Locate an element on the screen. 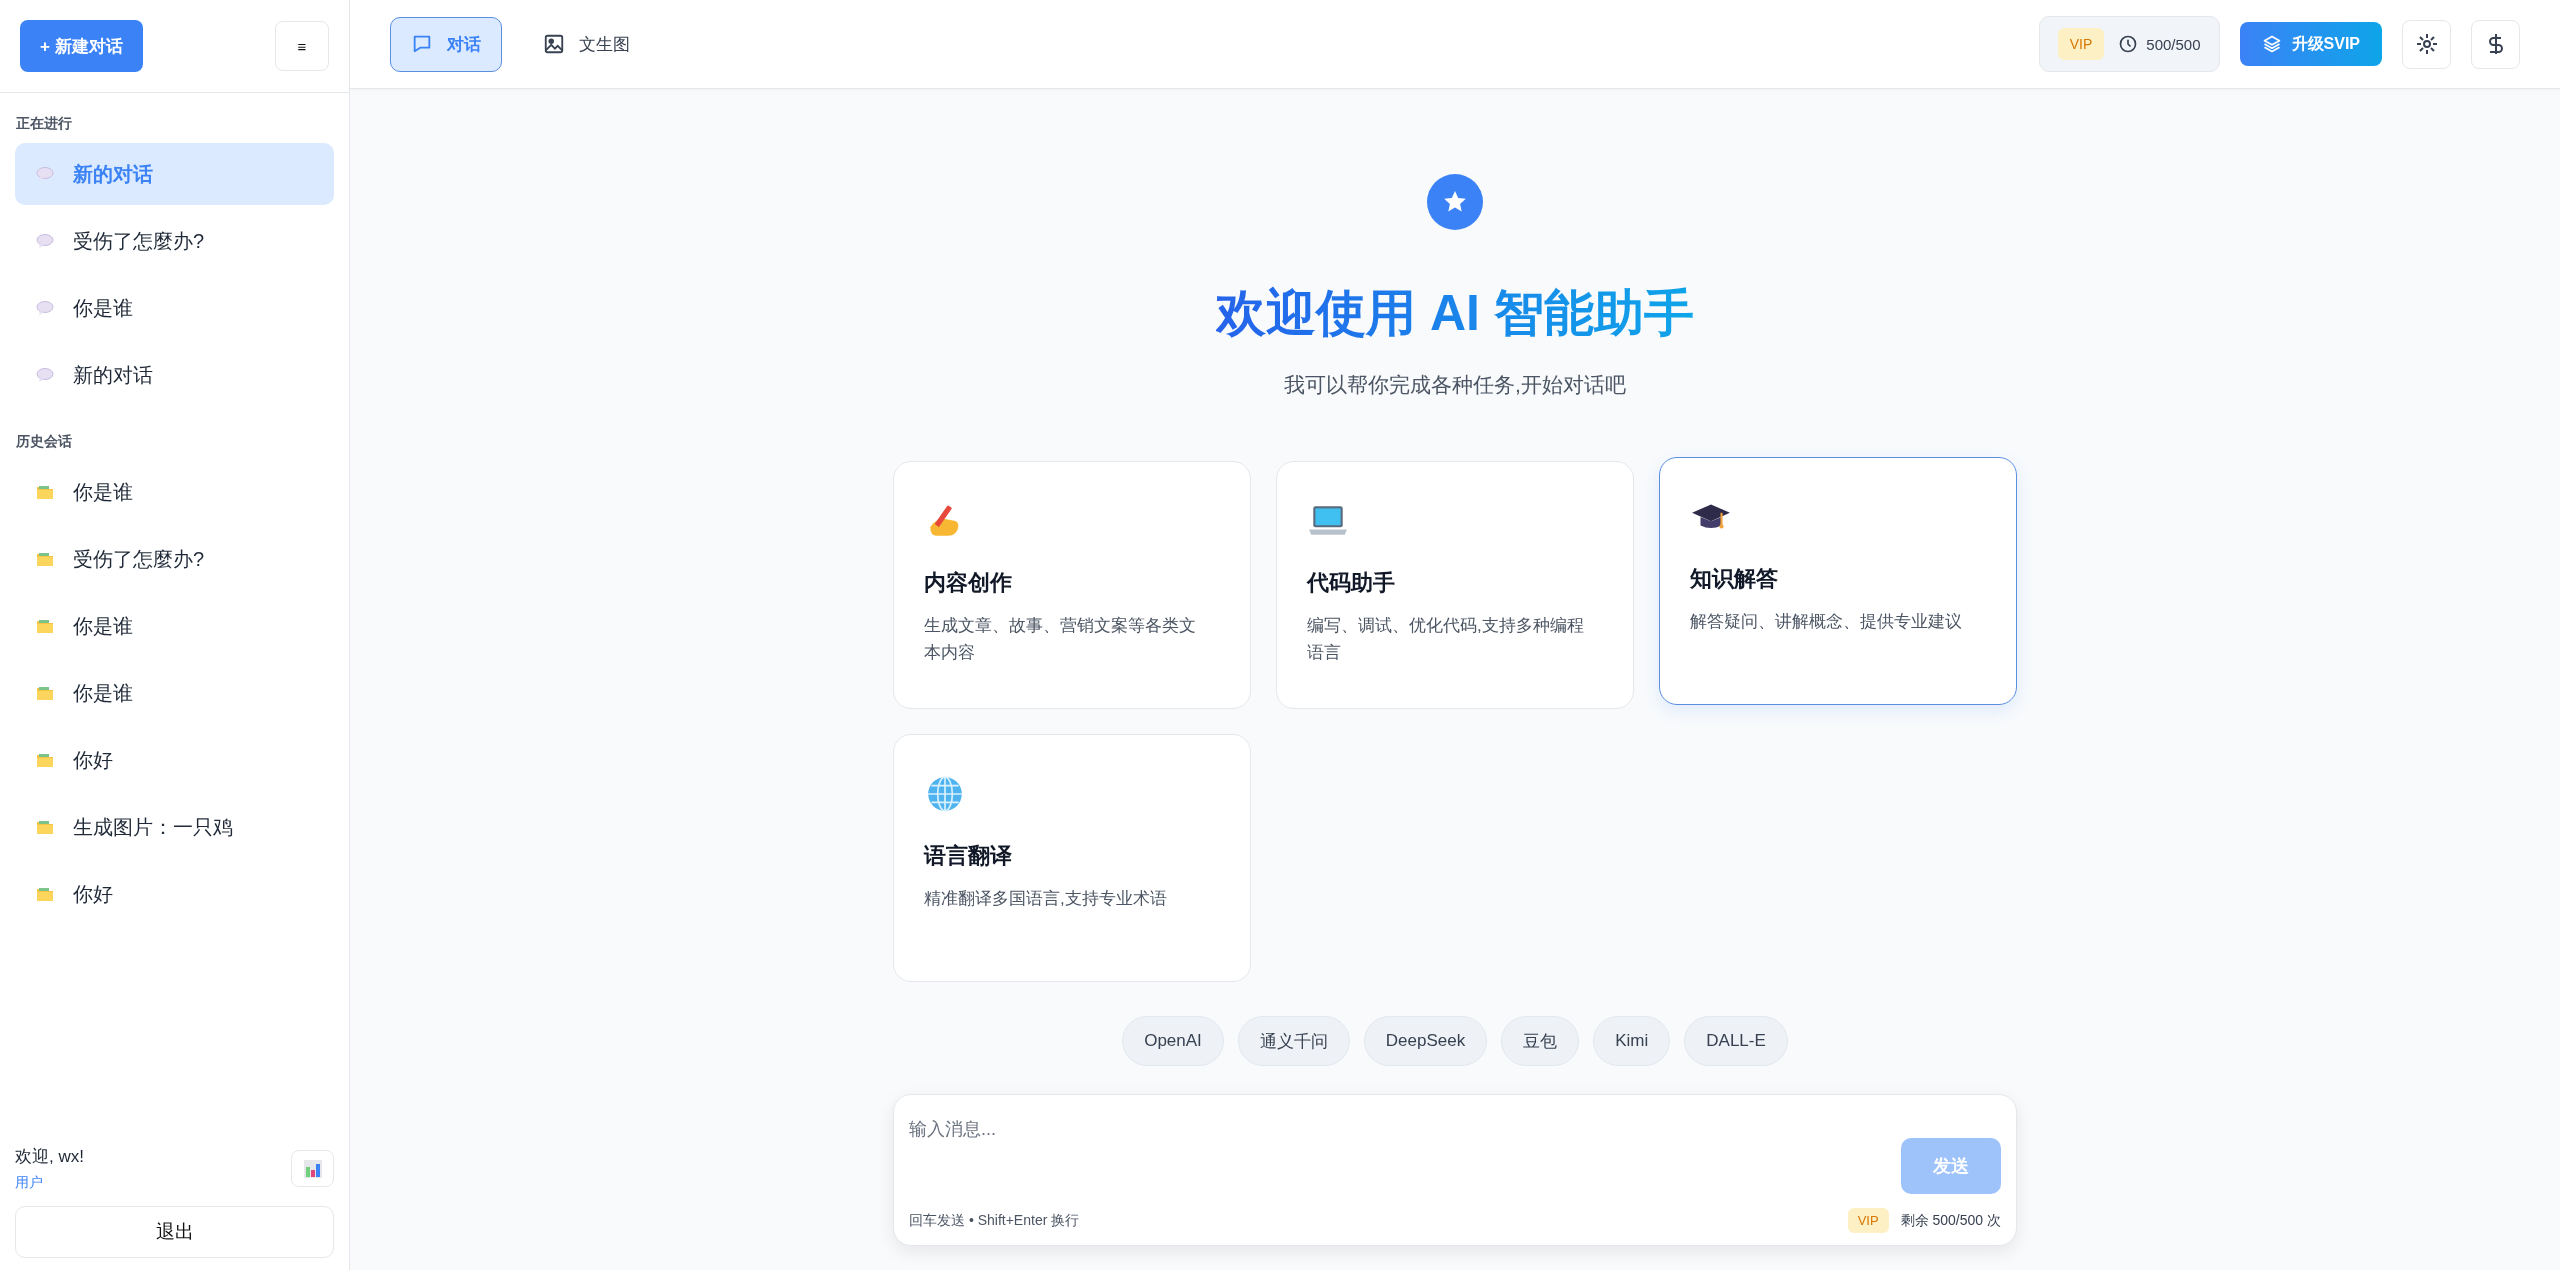 Image resolution: width=2560 pixels, height=1270 pixels. feature-card: 内容创作 生成文章、故事、营销文案等各类文本内容 is located at coordinates (1072, 585).